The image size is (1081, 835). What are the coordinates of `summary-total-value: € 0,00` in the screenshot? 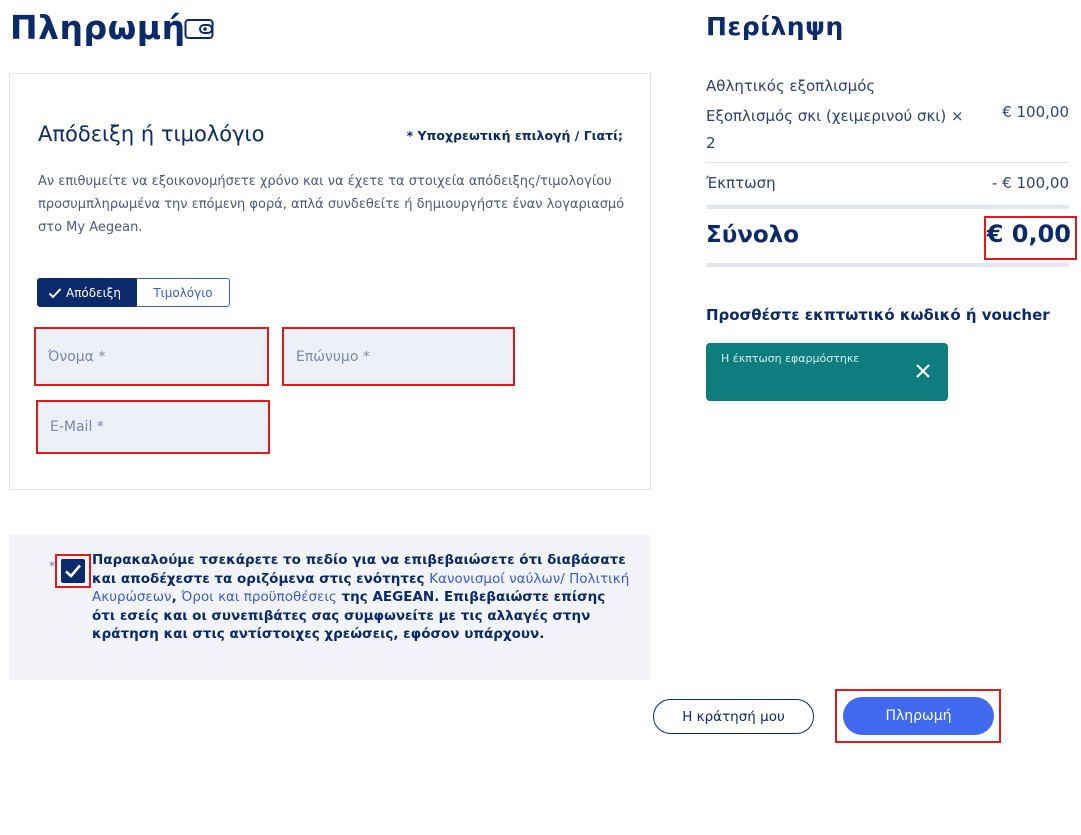 It's located at (1028, 234).